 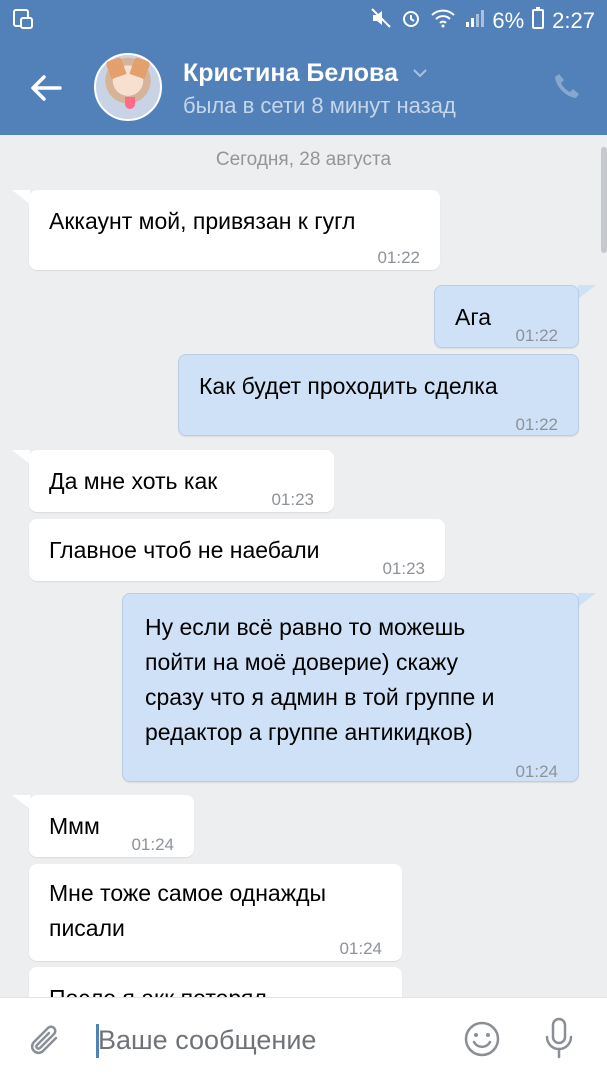 What do you see at coordinates (482, 1039) in the screenshot?
I see `smile-icon` at bounding box center [482, 1039].